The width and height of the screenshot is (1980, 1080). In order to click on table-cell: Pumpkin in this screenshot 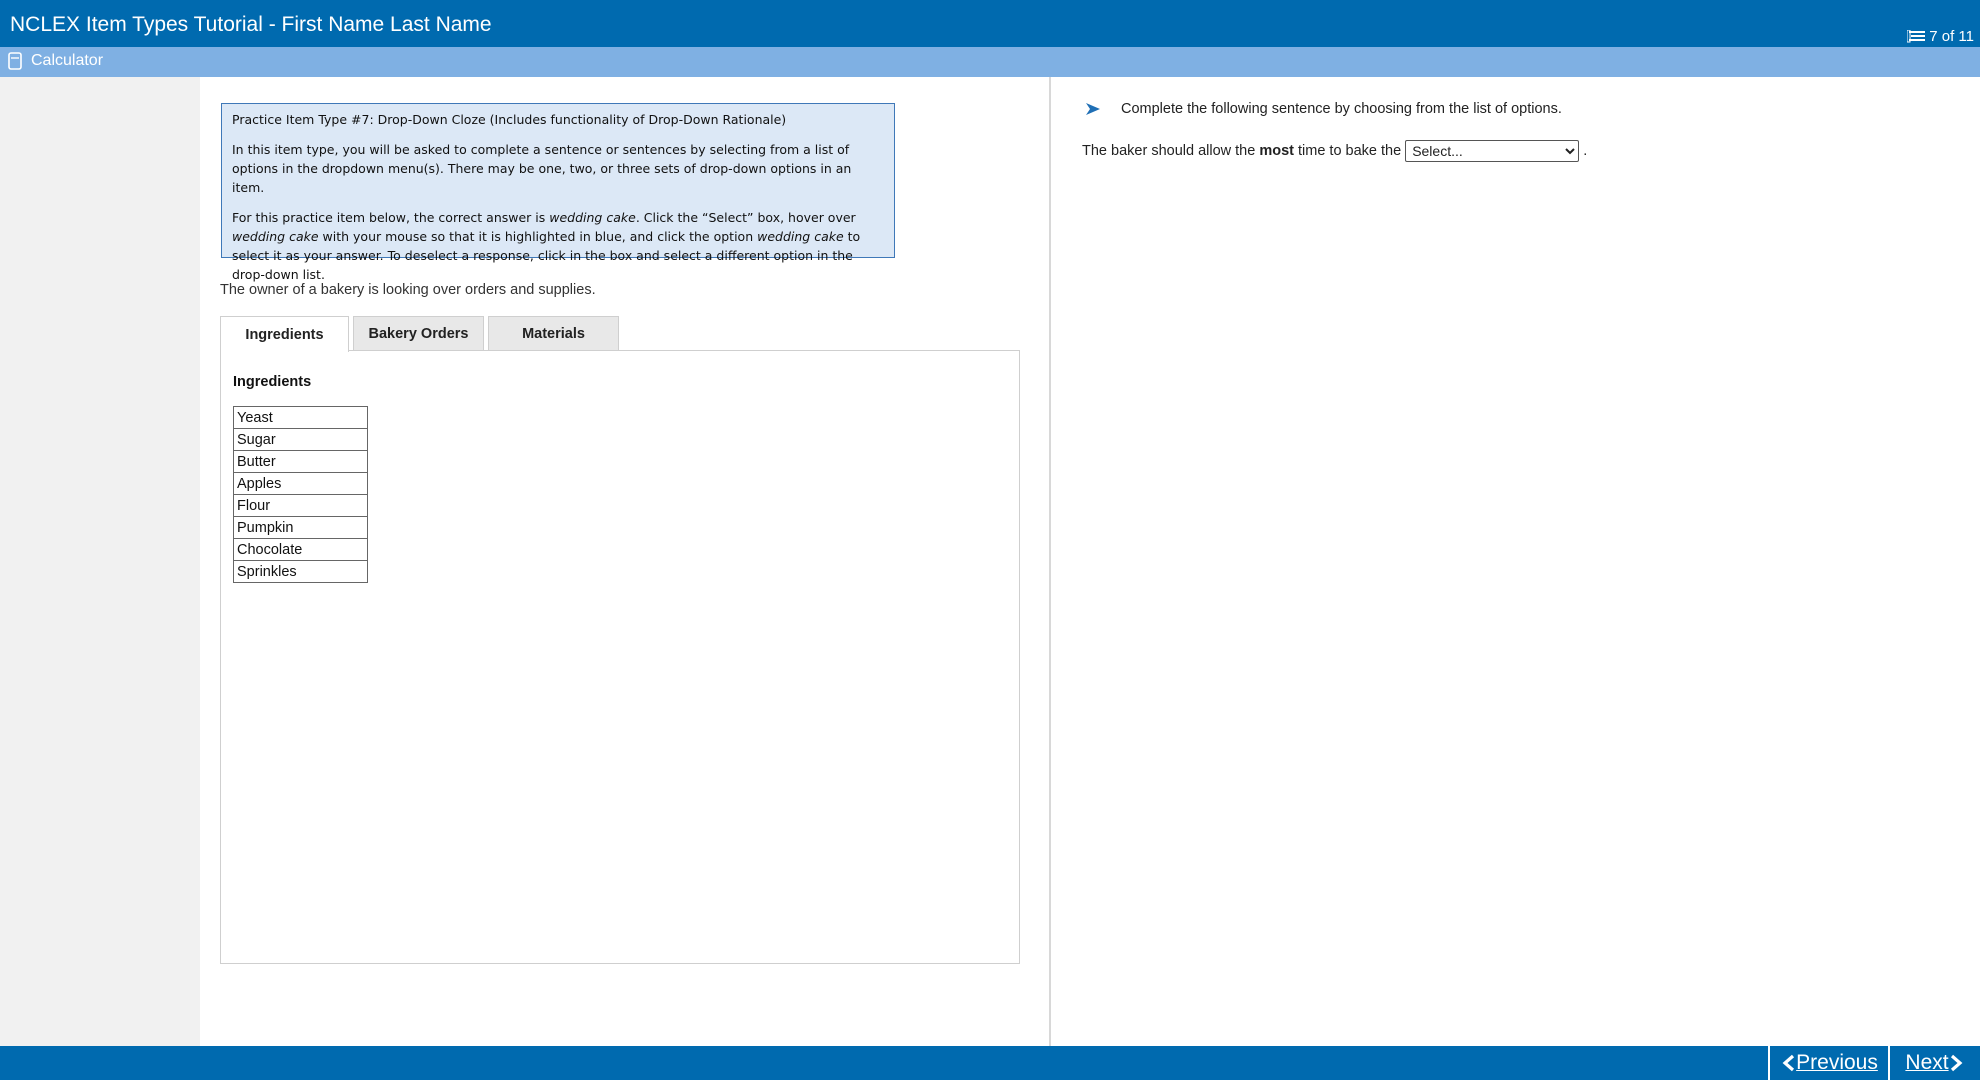, I will do `click(300, 527)`.